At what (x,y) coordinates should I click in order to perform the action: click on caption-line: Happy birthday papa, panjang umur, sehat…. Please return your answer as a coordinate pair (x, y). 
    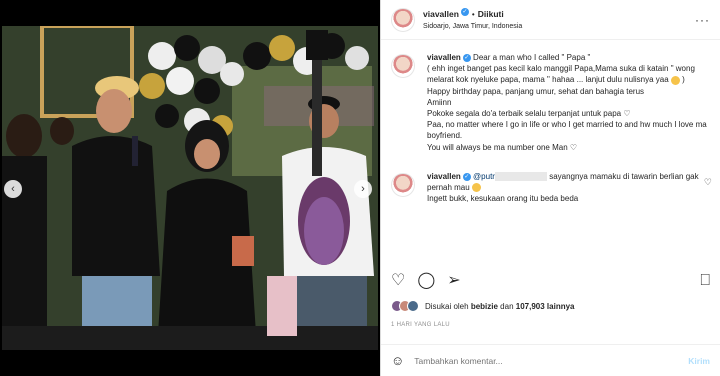
    Looking at the image, I should click on (536, 91).